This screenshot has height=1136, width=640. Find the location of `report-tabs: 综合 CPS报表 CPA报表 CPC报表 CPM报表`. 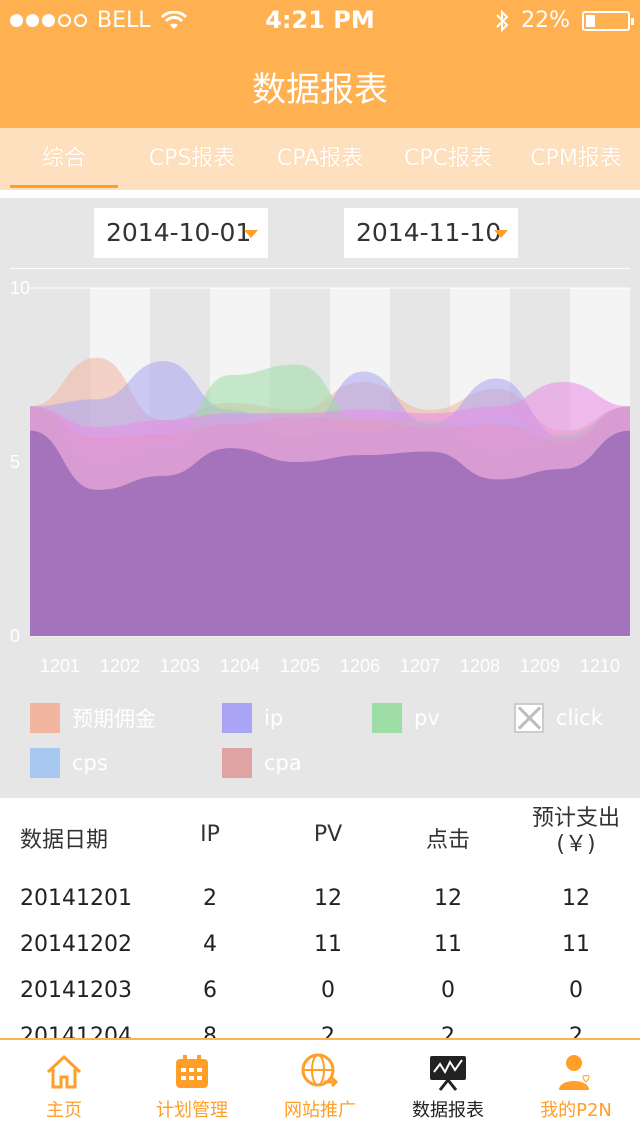

report-tabs: 综合 CPS报表 CPA报表 CPC报表 CPM报表 is located at coordinates (320, 159).